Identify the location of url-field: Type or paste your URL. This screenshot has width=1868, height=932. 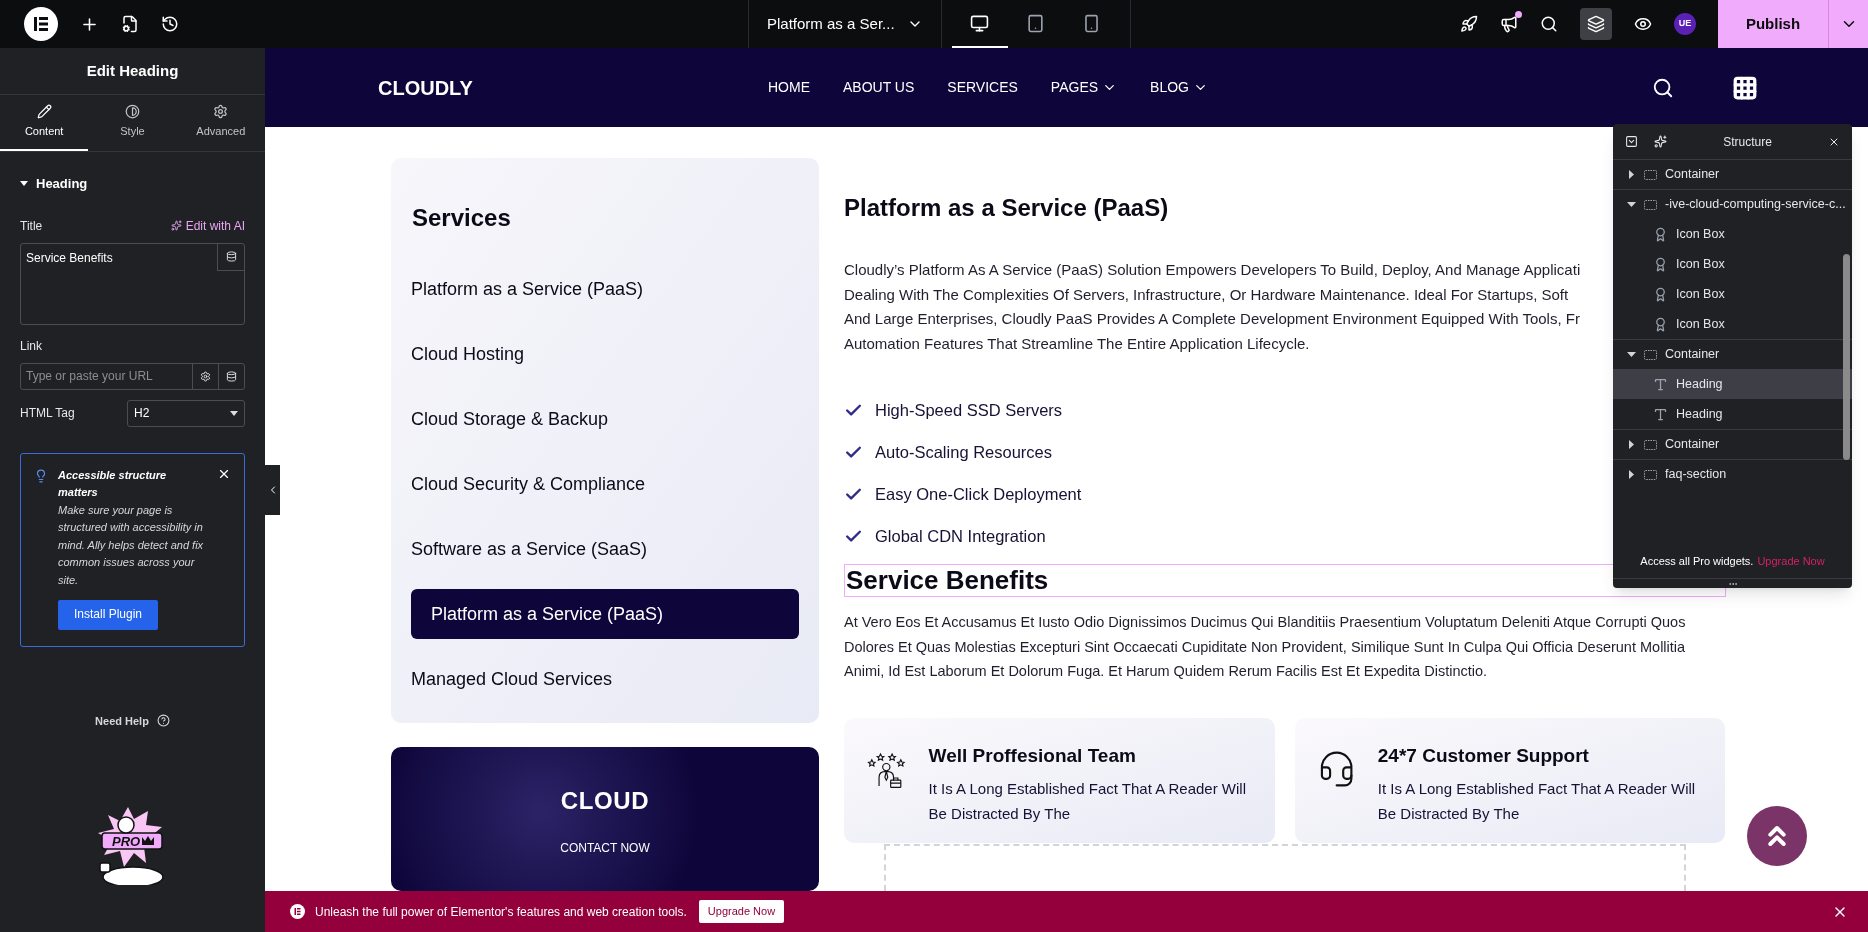
(132, 376).